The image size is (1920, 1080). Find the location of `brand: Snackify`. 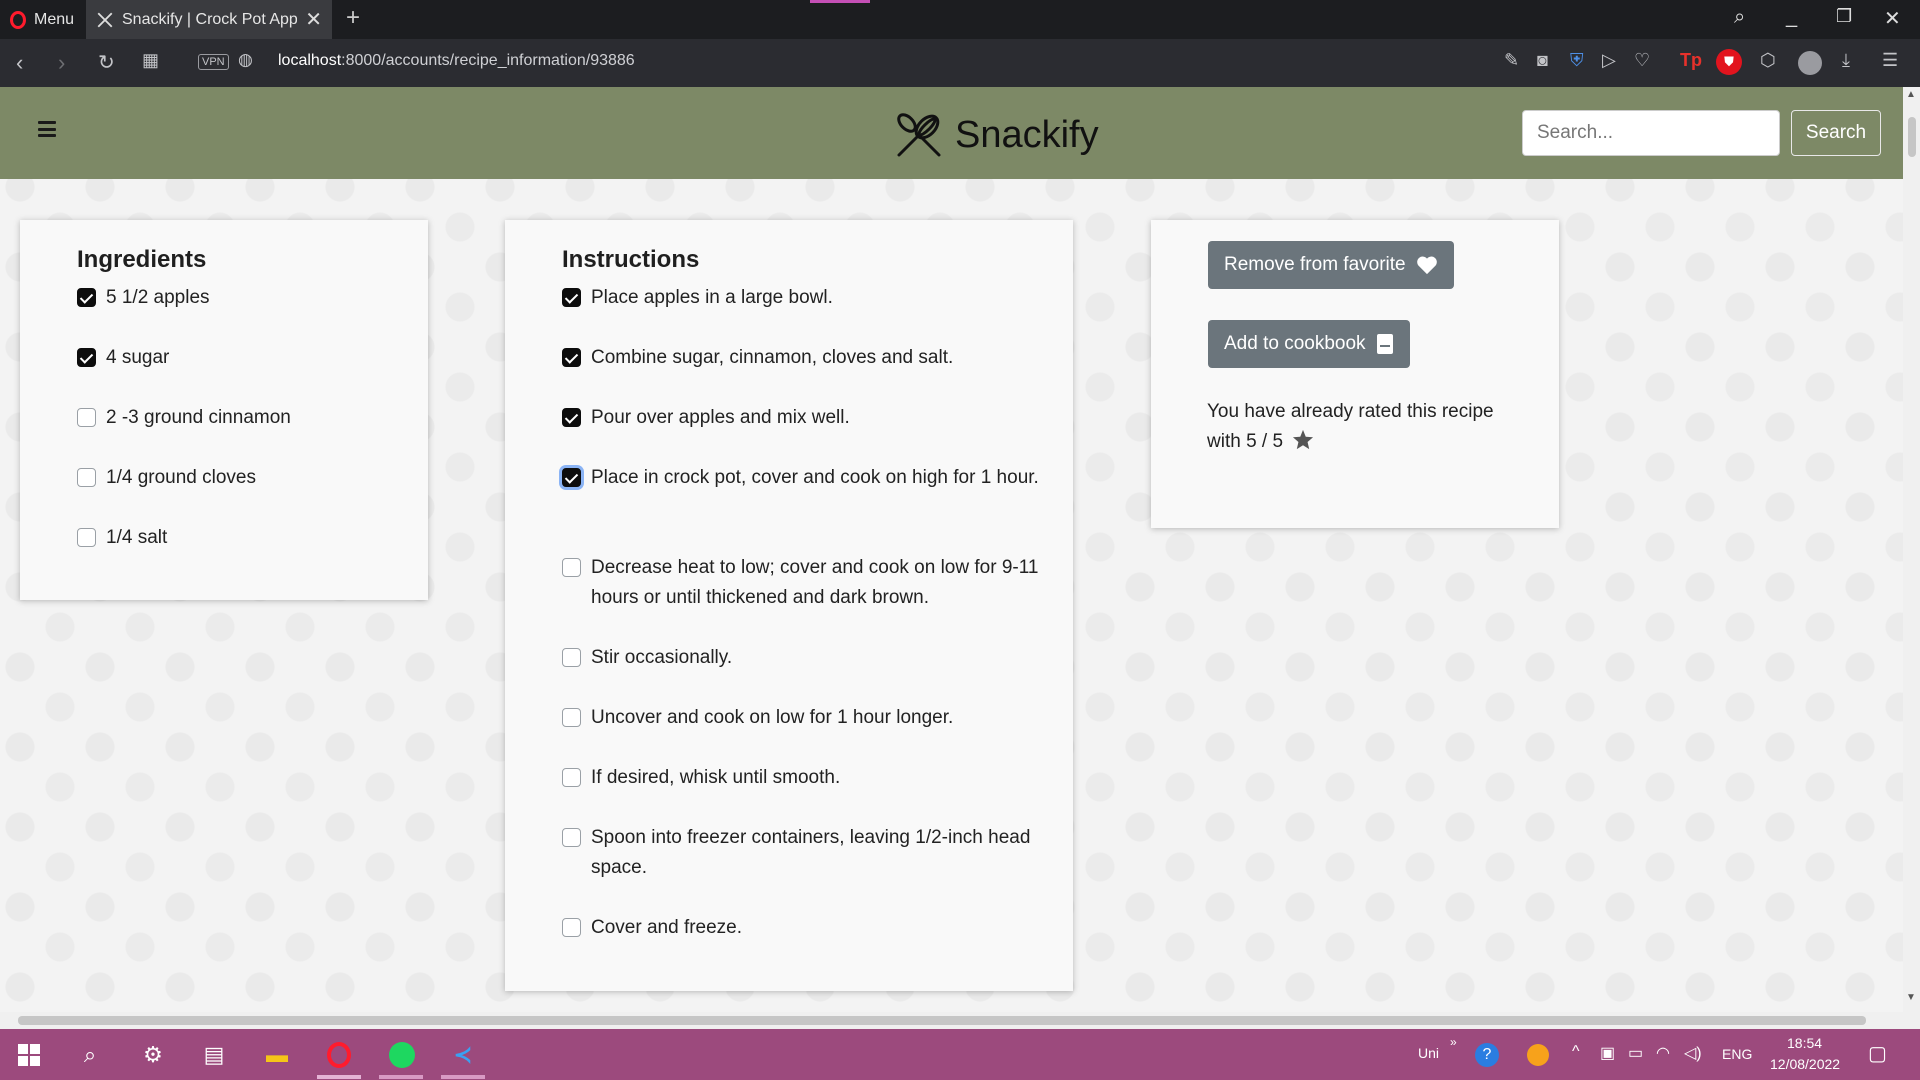

brand: Snackify is located at coordinates (996, 135).